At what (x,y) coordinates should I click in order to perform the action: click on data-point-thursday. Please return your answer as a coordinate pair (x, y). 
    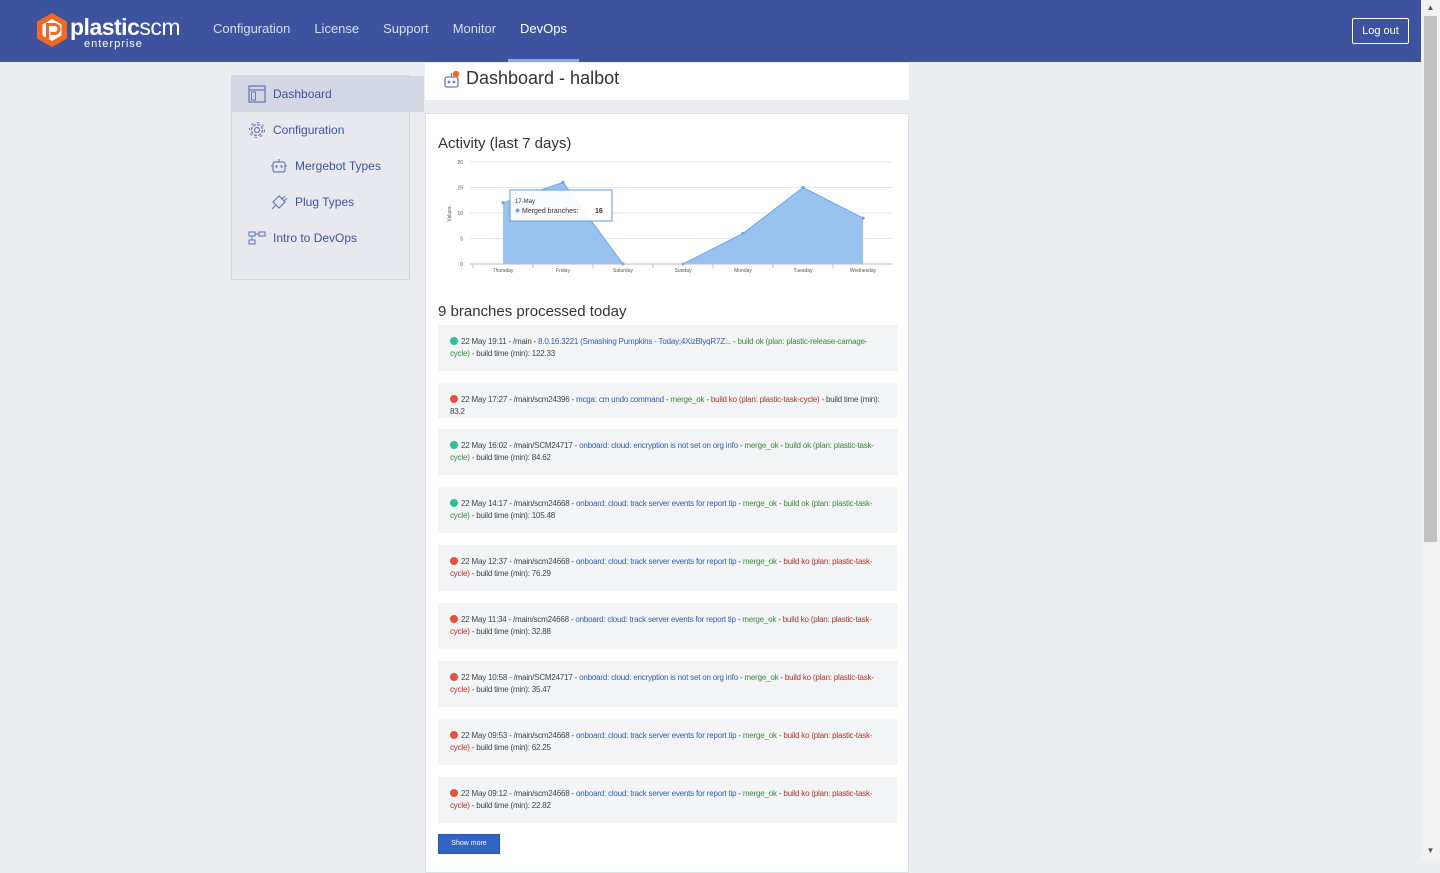
    Looking at the image, I should click on (503, 203).